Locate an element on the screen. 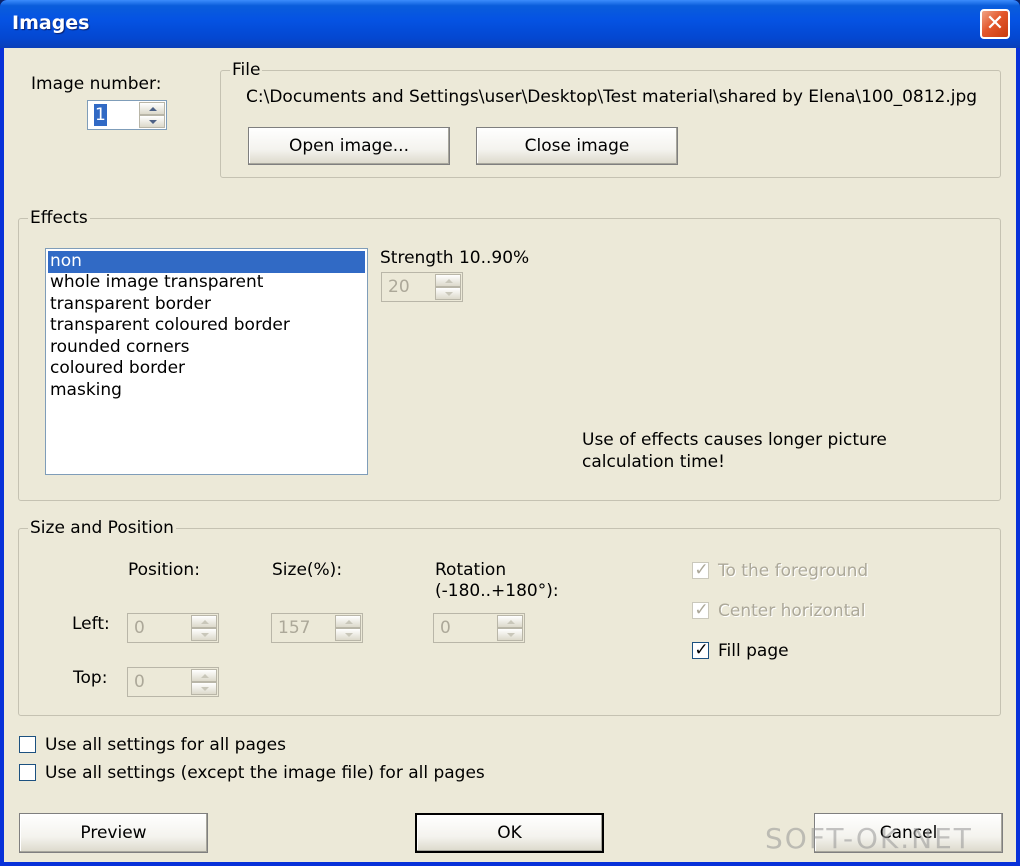  position-header: Position: is located at coordinates (164, 570).